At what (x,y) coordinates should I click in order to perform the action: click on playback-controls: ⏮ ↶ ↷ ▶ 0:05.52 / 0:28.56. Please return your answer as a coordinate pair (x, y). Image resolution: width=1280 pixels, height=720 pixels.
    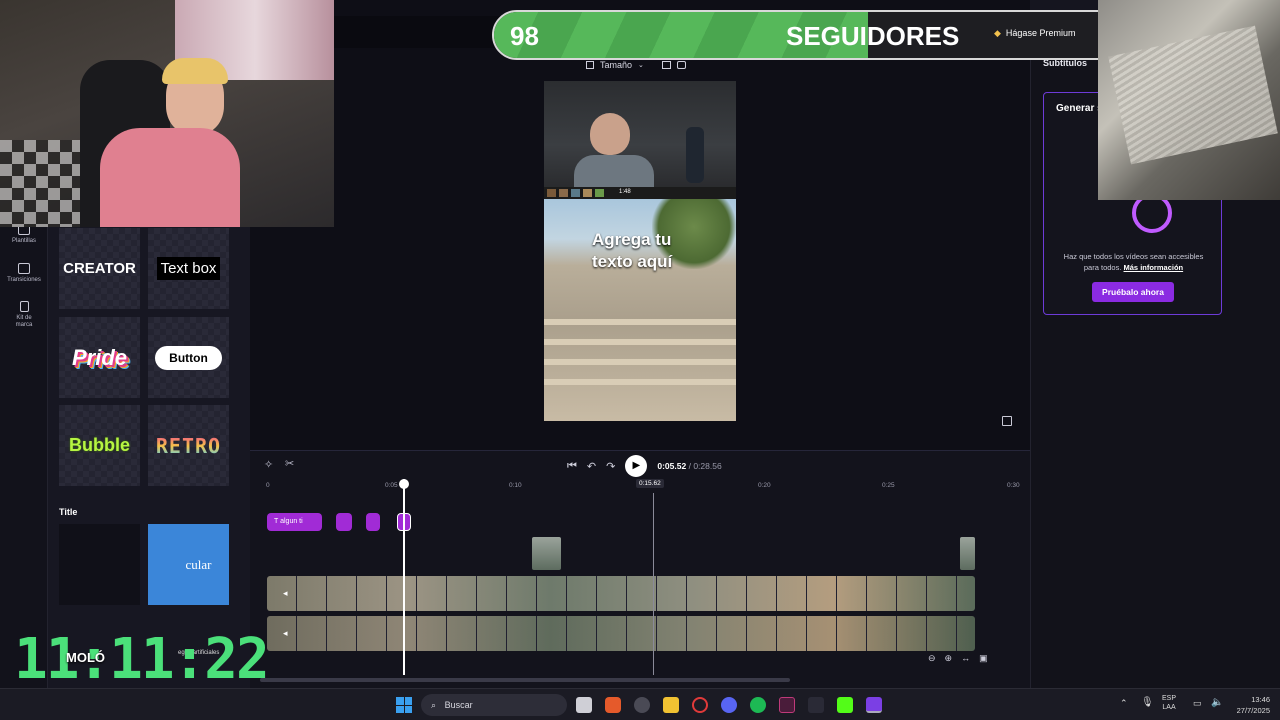
    Looking at the image, I should click on (644, 466).